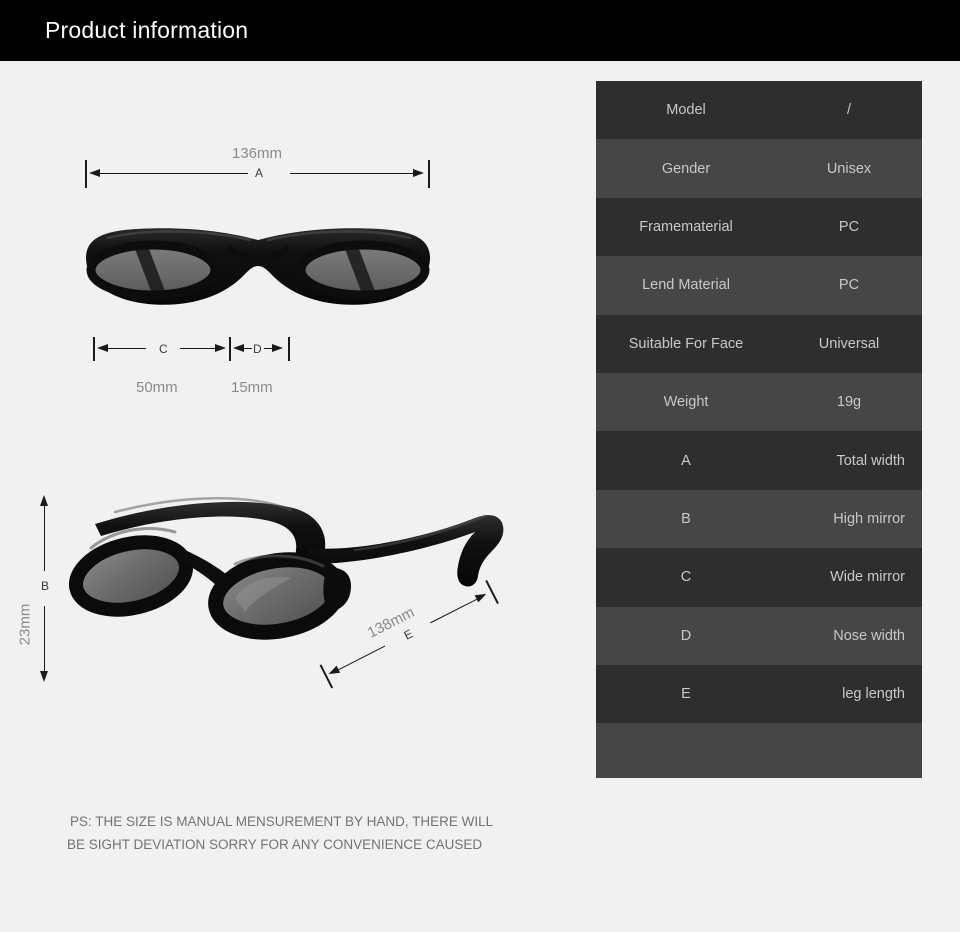 The image size is (960, 932). Describe the element at coordinates (86, 174) in the screenshot. I see `dimension-a-tick-left` at that location.